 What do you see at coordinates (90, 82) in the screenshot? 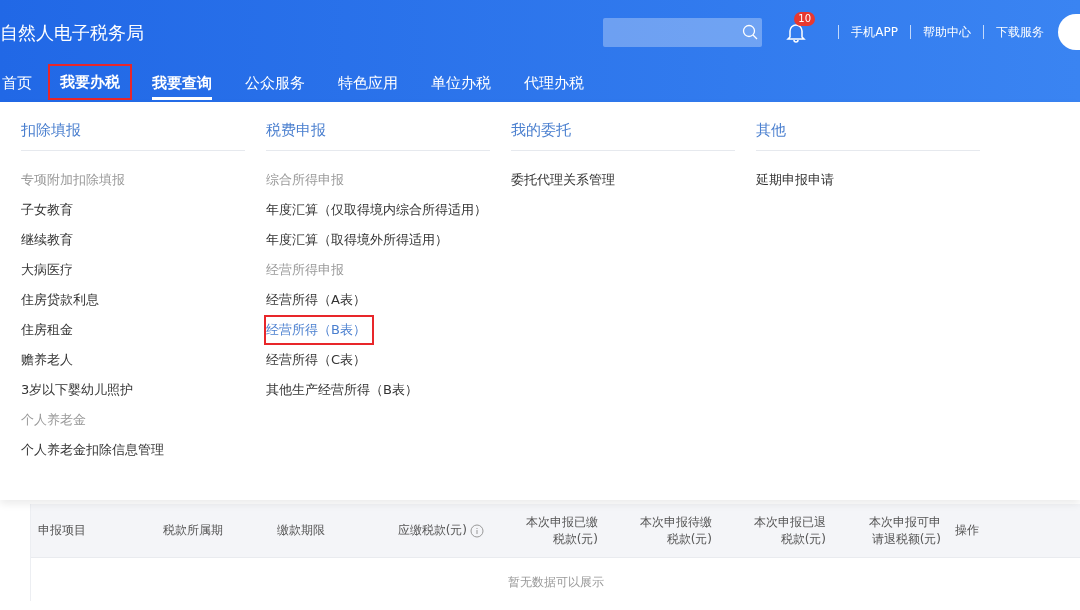
I see `nav-tab: 我要办税` at bounding box center [90, 82].